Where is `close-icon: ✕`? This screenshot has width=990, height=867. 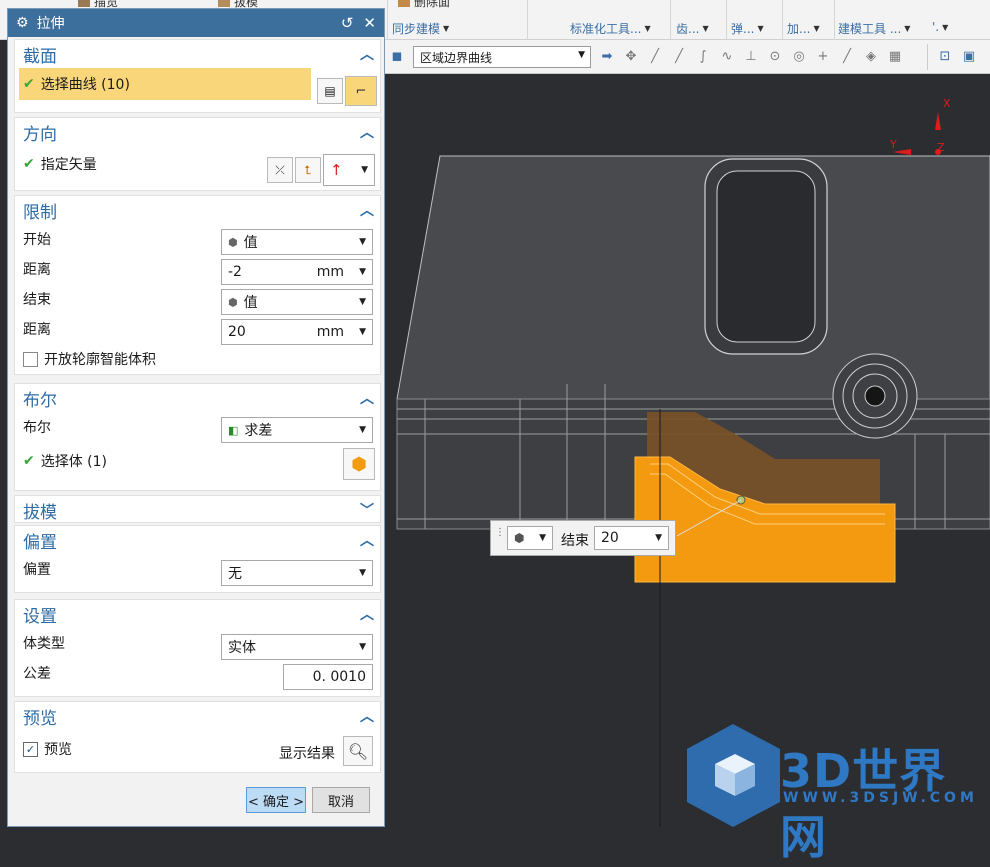 close-icon: ✕ is located at coordinates (369, 23).